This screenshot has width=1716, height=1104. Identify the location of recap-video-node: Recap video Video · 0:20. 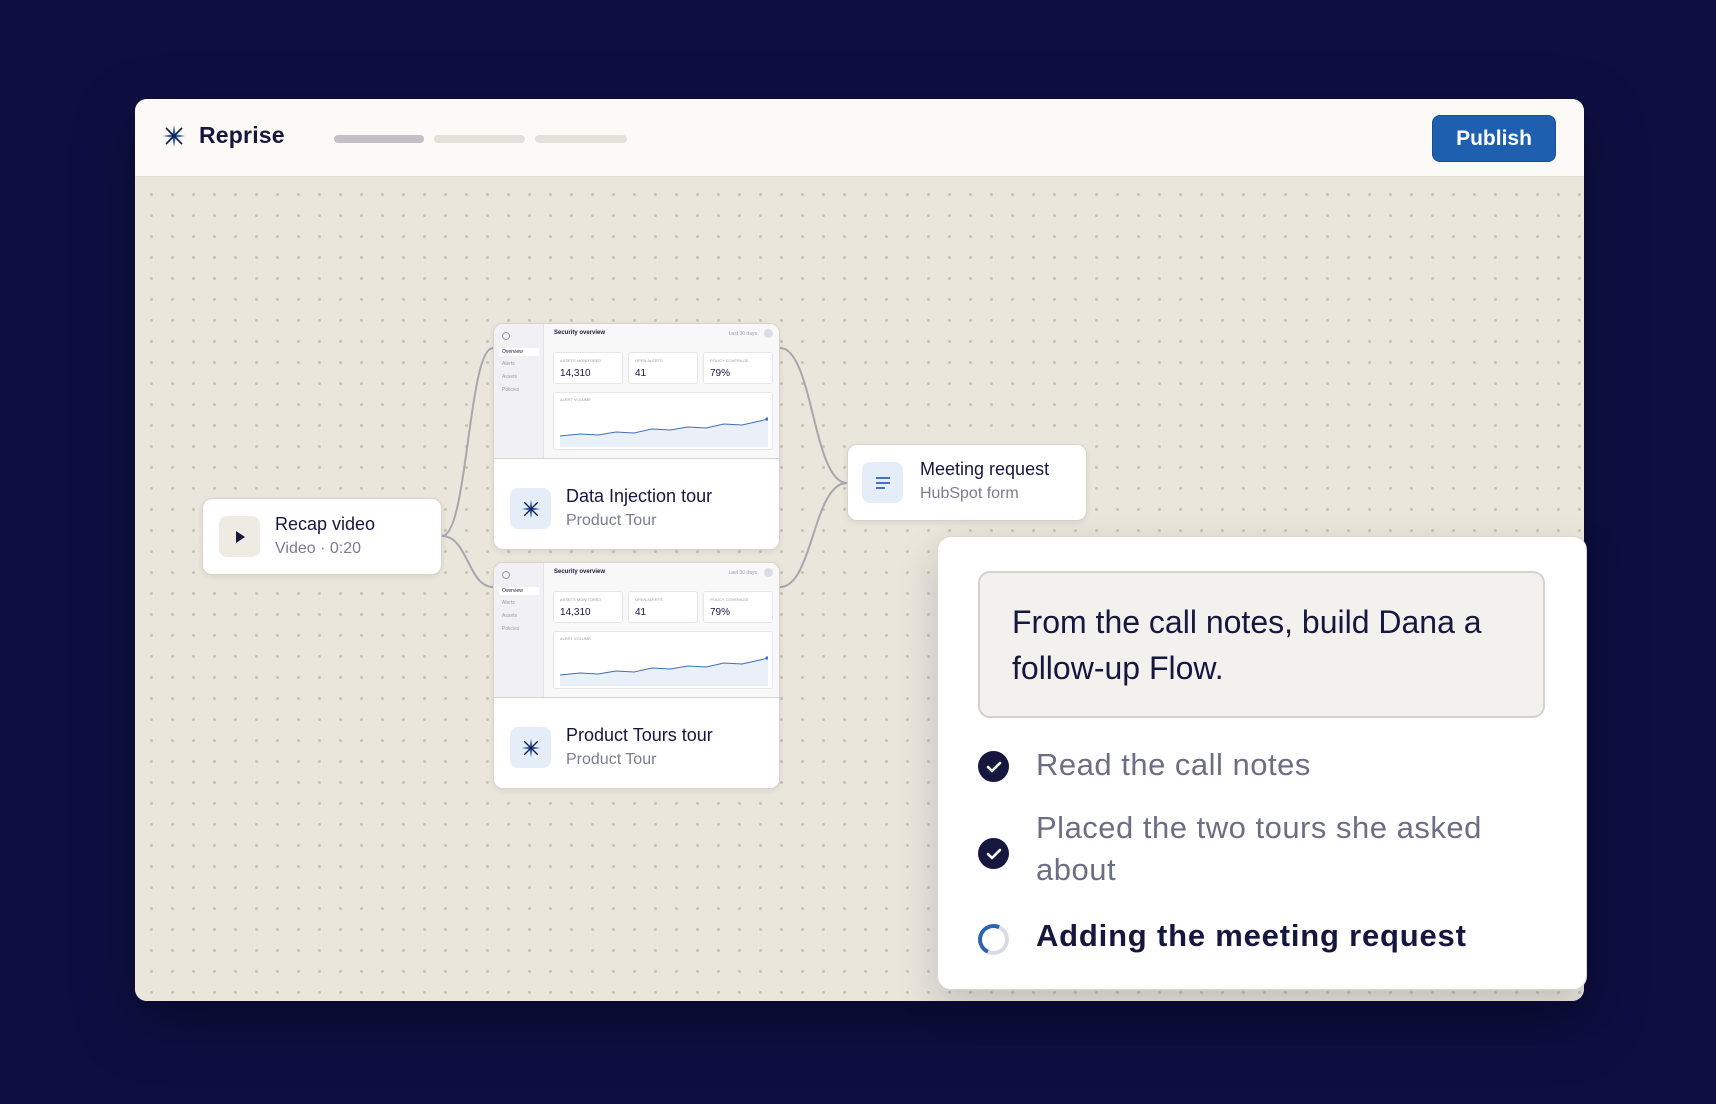
(322, 536).